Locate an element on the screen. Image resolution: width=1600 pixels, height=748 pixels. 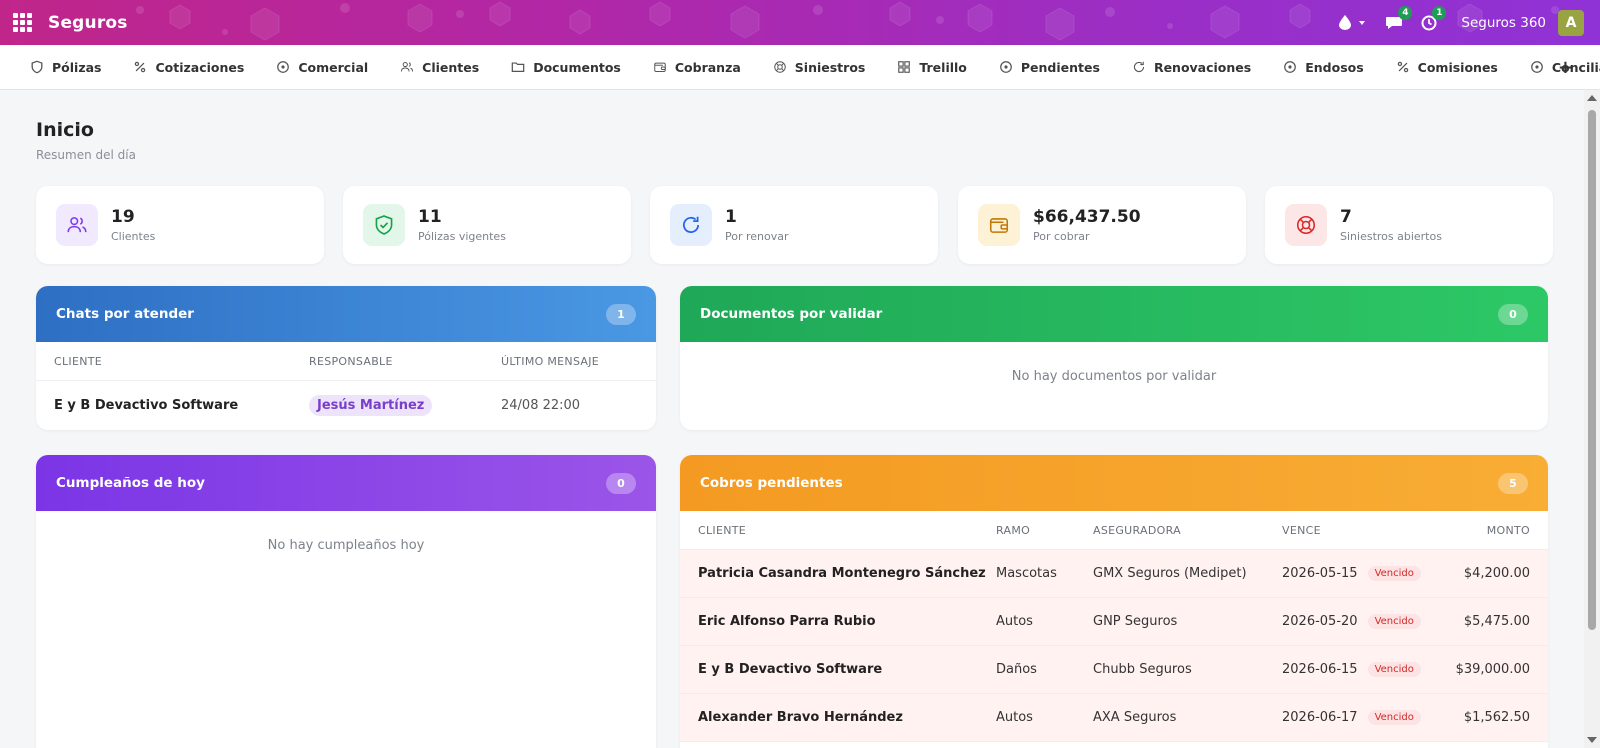
stat-card-clientes: 19 Clientes is located at coordinates (180, 225).